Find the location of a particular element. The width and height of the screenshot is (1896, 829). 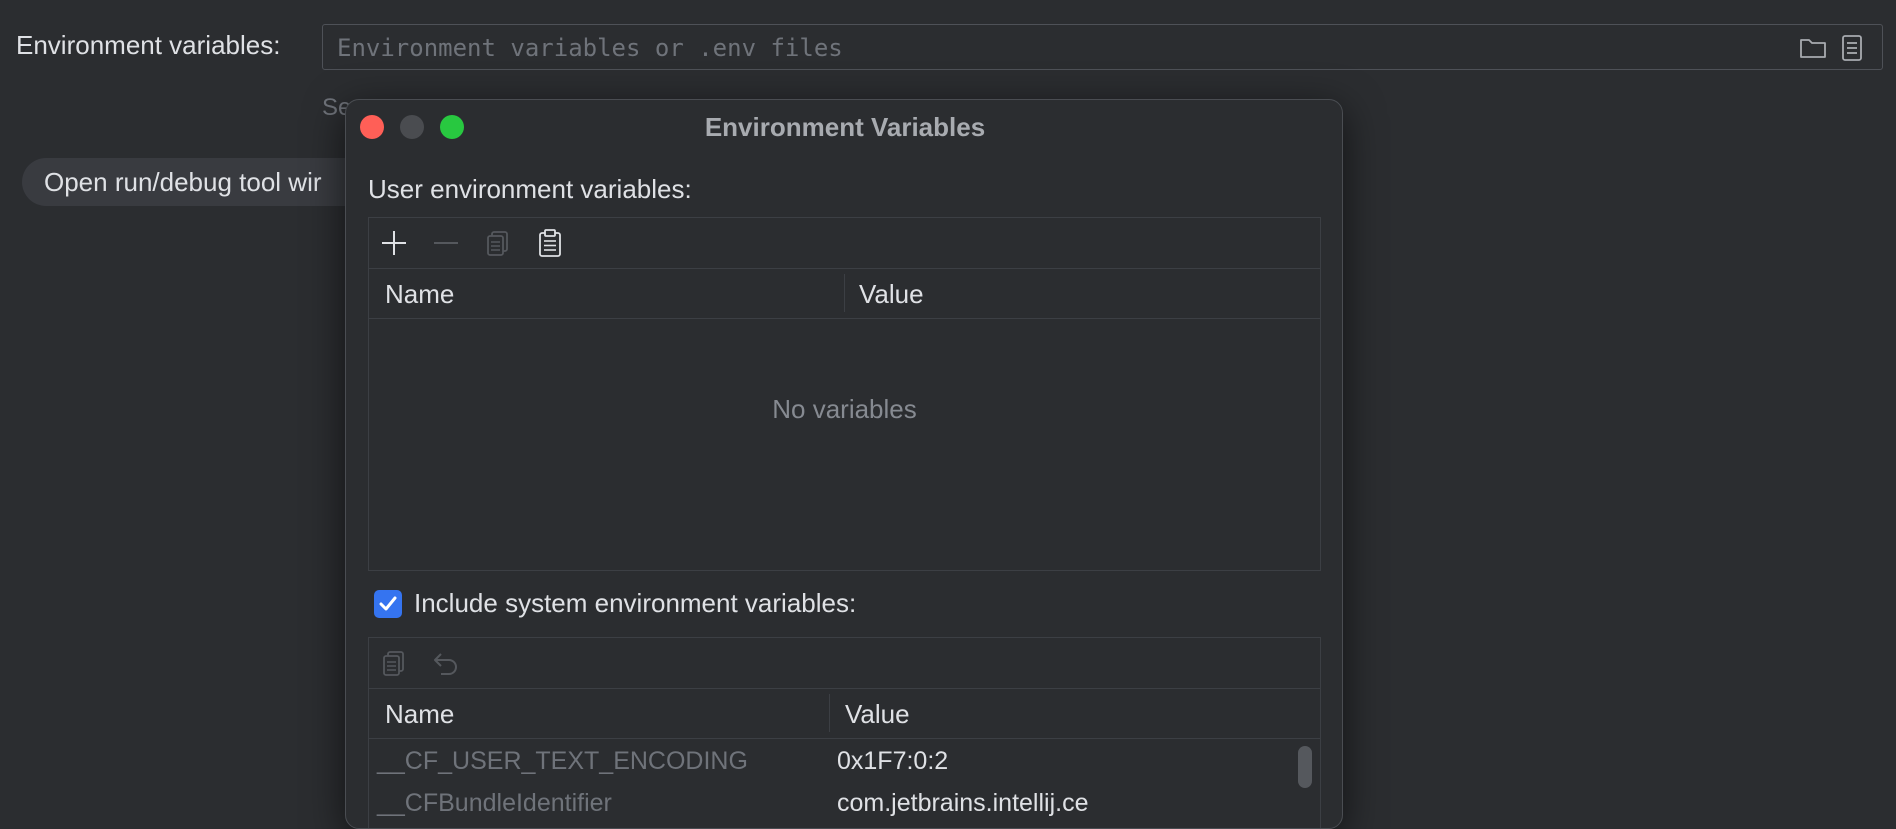

folder-icon is located at coordinates (1813, 48).